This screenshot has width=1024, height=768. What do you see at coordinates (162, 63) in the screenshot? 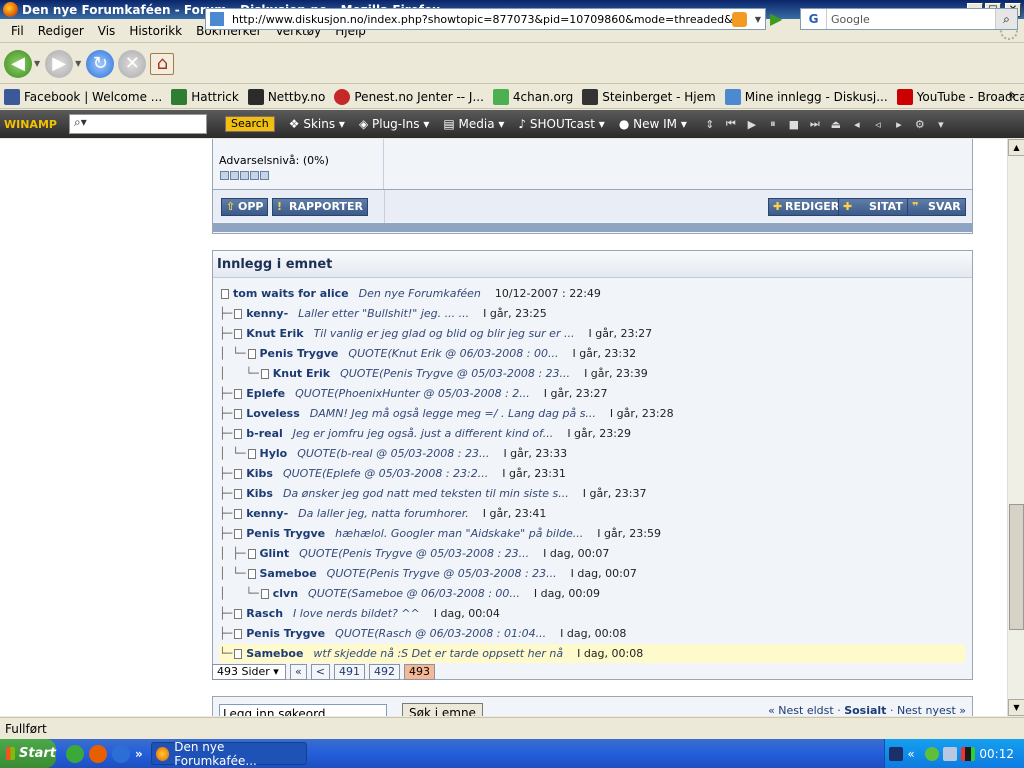
I see `home-icon: ⌂` at bounding box center [162, 63].